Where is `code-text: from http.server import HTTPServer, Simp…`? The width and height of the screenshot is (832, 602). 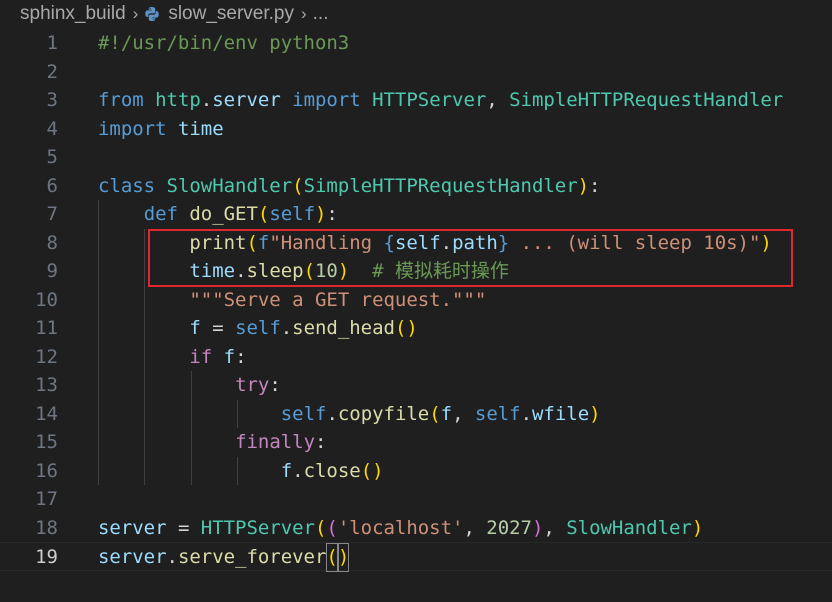
code-text: from http.server import HTTPServer, Simp… is located at coordinates (441, 100).